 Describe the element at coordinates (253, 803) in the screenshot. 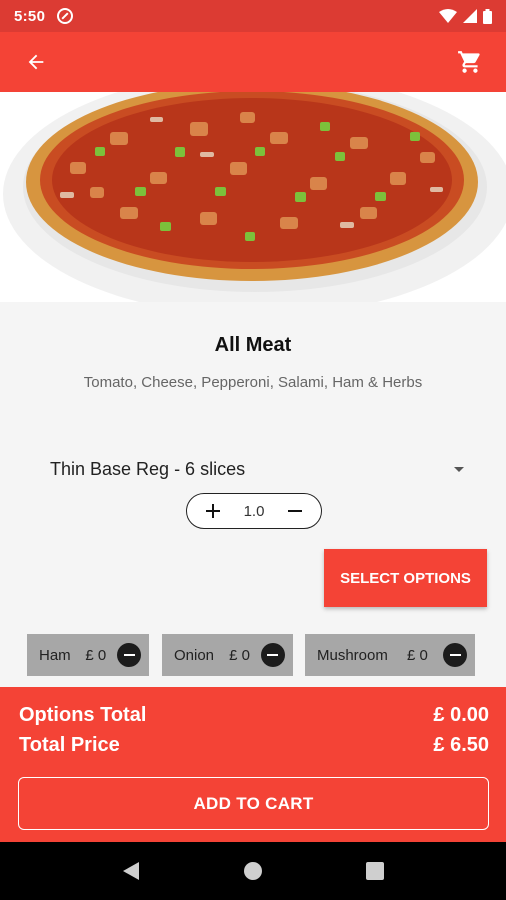

I see `add-to-cart-button: ADD TO CART` at that location.